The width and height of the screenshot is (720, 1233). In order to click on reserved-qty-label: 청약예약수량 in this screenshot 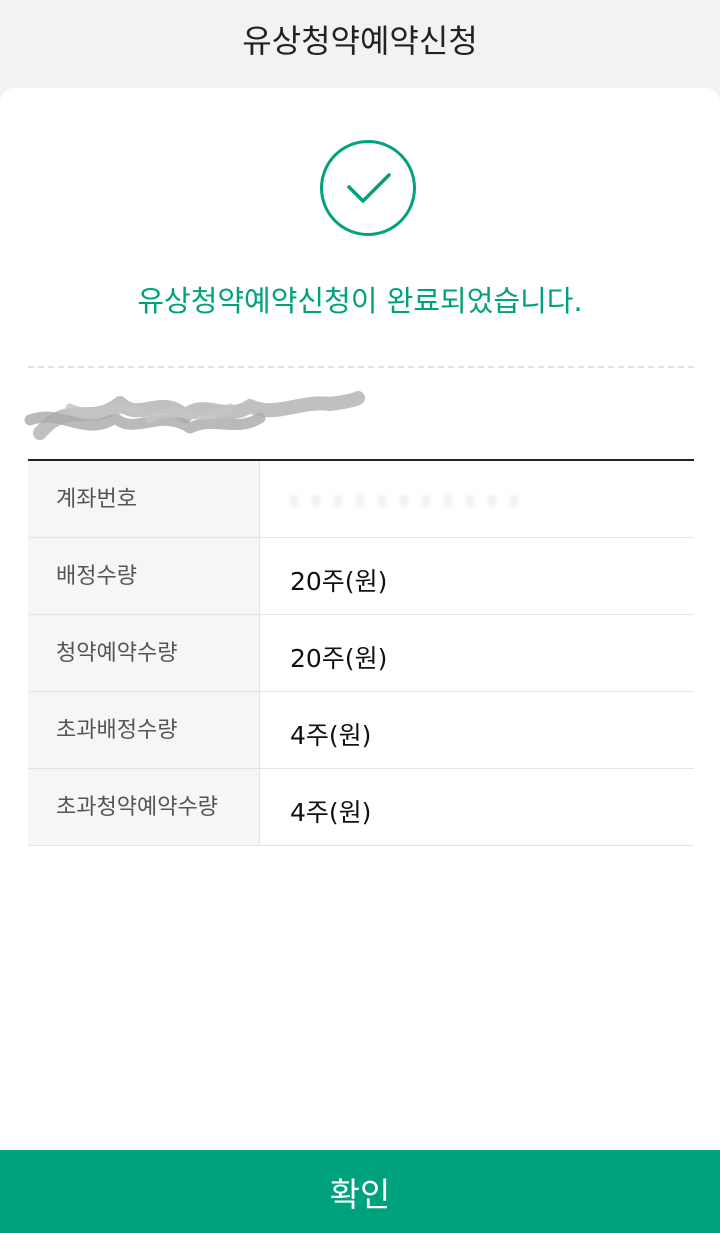, I will do `click(144, 653)`.